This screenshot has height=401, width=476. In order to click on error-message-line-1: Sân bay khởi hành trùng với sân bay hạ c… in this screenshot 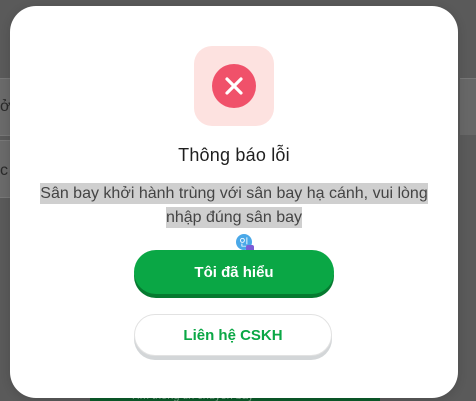, I will do `click(234, 193)`.